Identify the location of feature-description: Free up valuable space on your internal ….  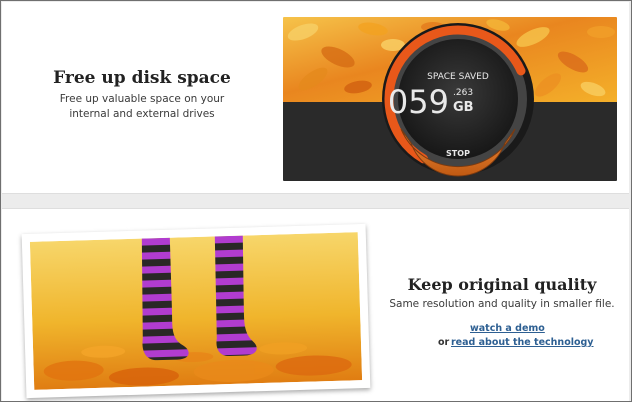
(142, 106).